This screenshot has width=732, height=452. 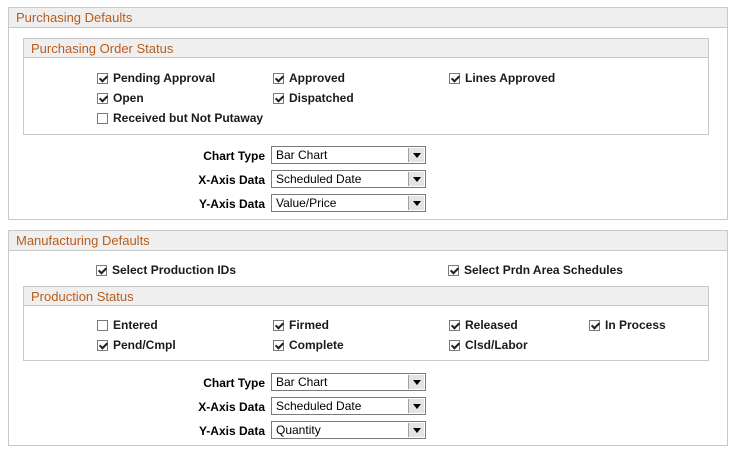 I want to click on checkbox-label: Lines Approved, so click(x=510, y=78).